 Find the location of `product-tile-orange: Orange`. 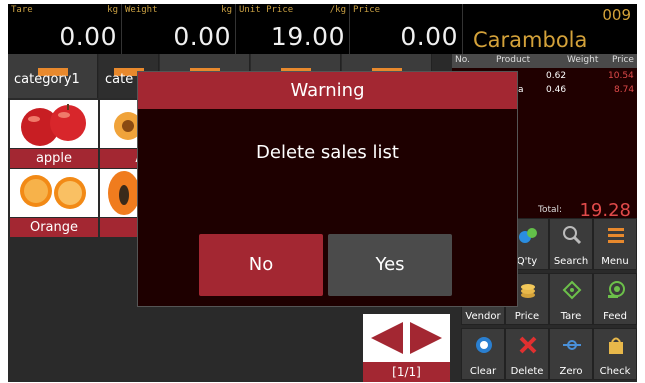

product-tile-orange: Orange is located at coordinates (54, 203).